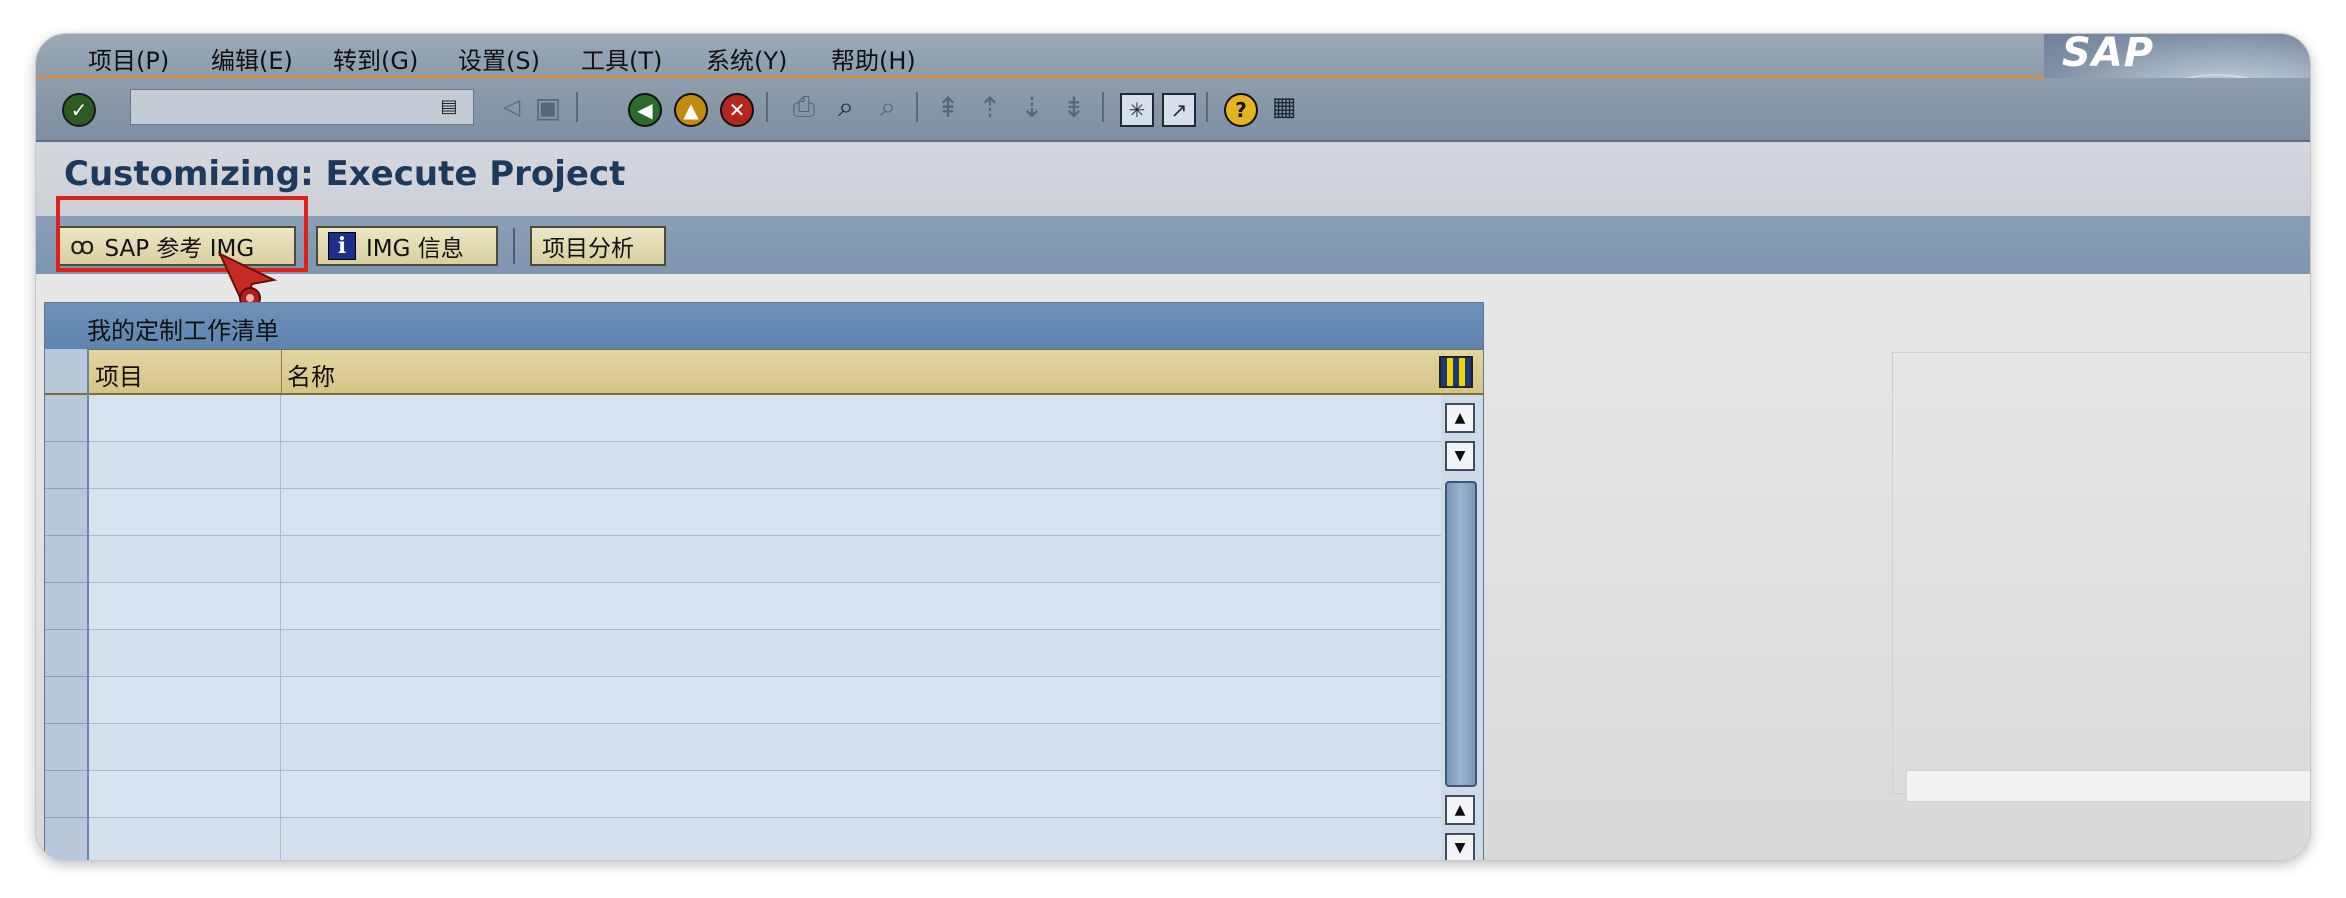 Image resolution: width=2346 pixels, height=898 pixels. Describe the element at coordinates (548, 107) in the screenshot. I see `save-icon: ▣` at that location.